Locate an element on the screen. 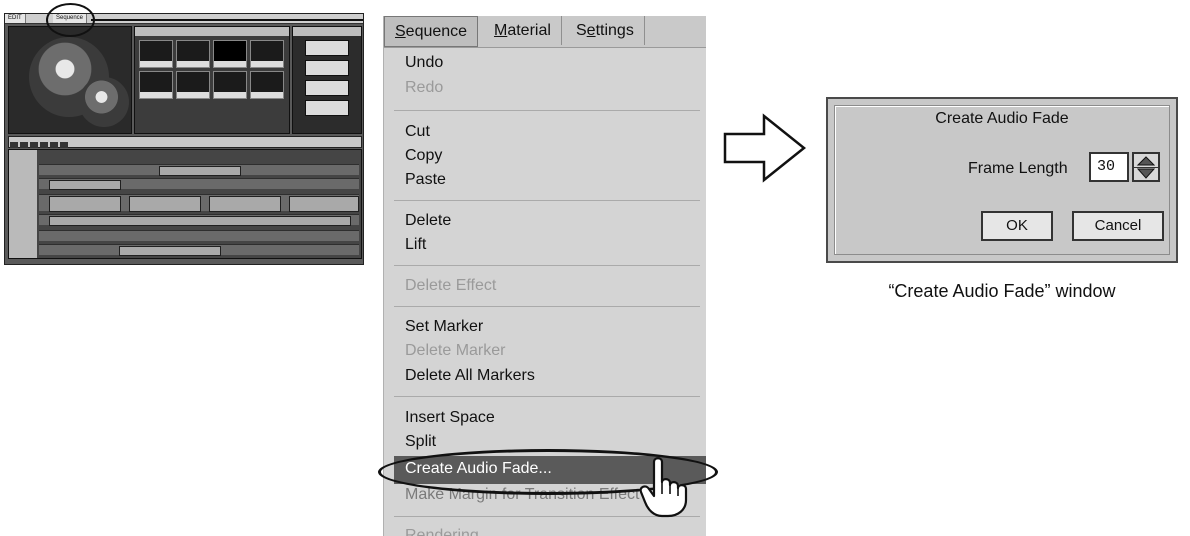 The image size is (1190, 536). spin-up-button is located at coordinates (1146, 161).